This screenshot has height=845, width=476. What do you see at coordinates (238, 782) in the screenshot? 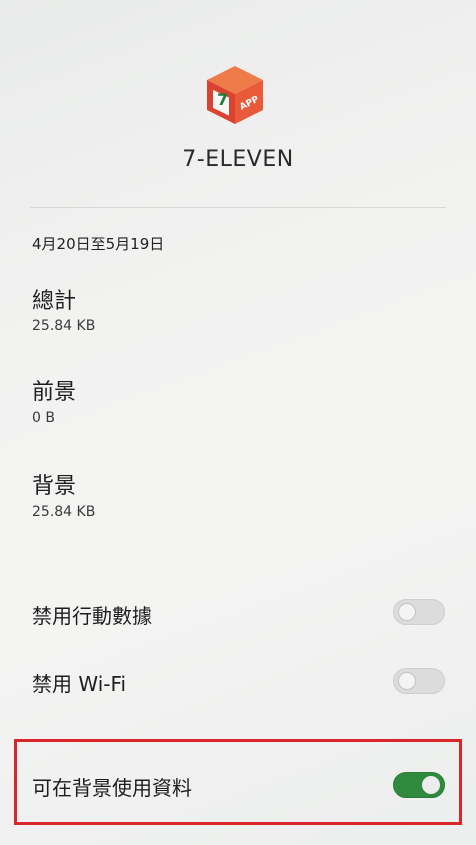
I see `highlight-annotation-box` at bounding box center [238, 782].